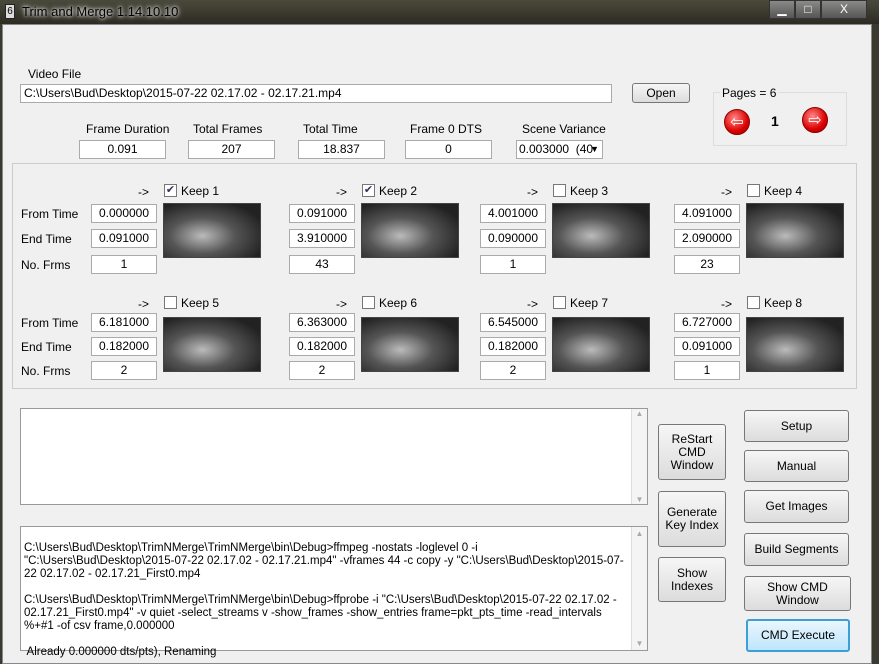 This screenshot has height=664, width=879. Describe the element at coordinates (124, 322) in the screenshot. I see `from-time-field: 6.181000` at that location.